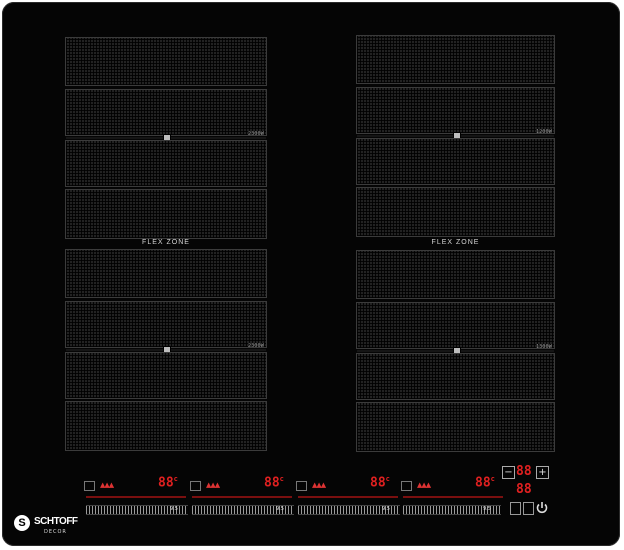  What do you see at coordinates (508, 472) in the screenshot?
I see `timer-minus-button: −` at bounding box center [508, 472].